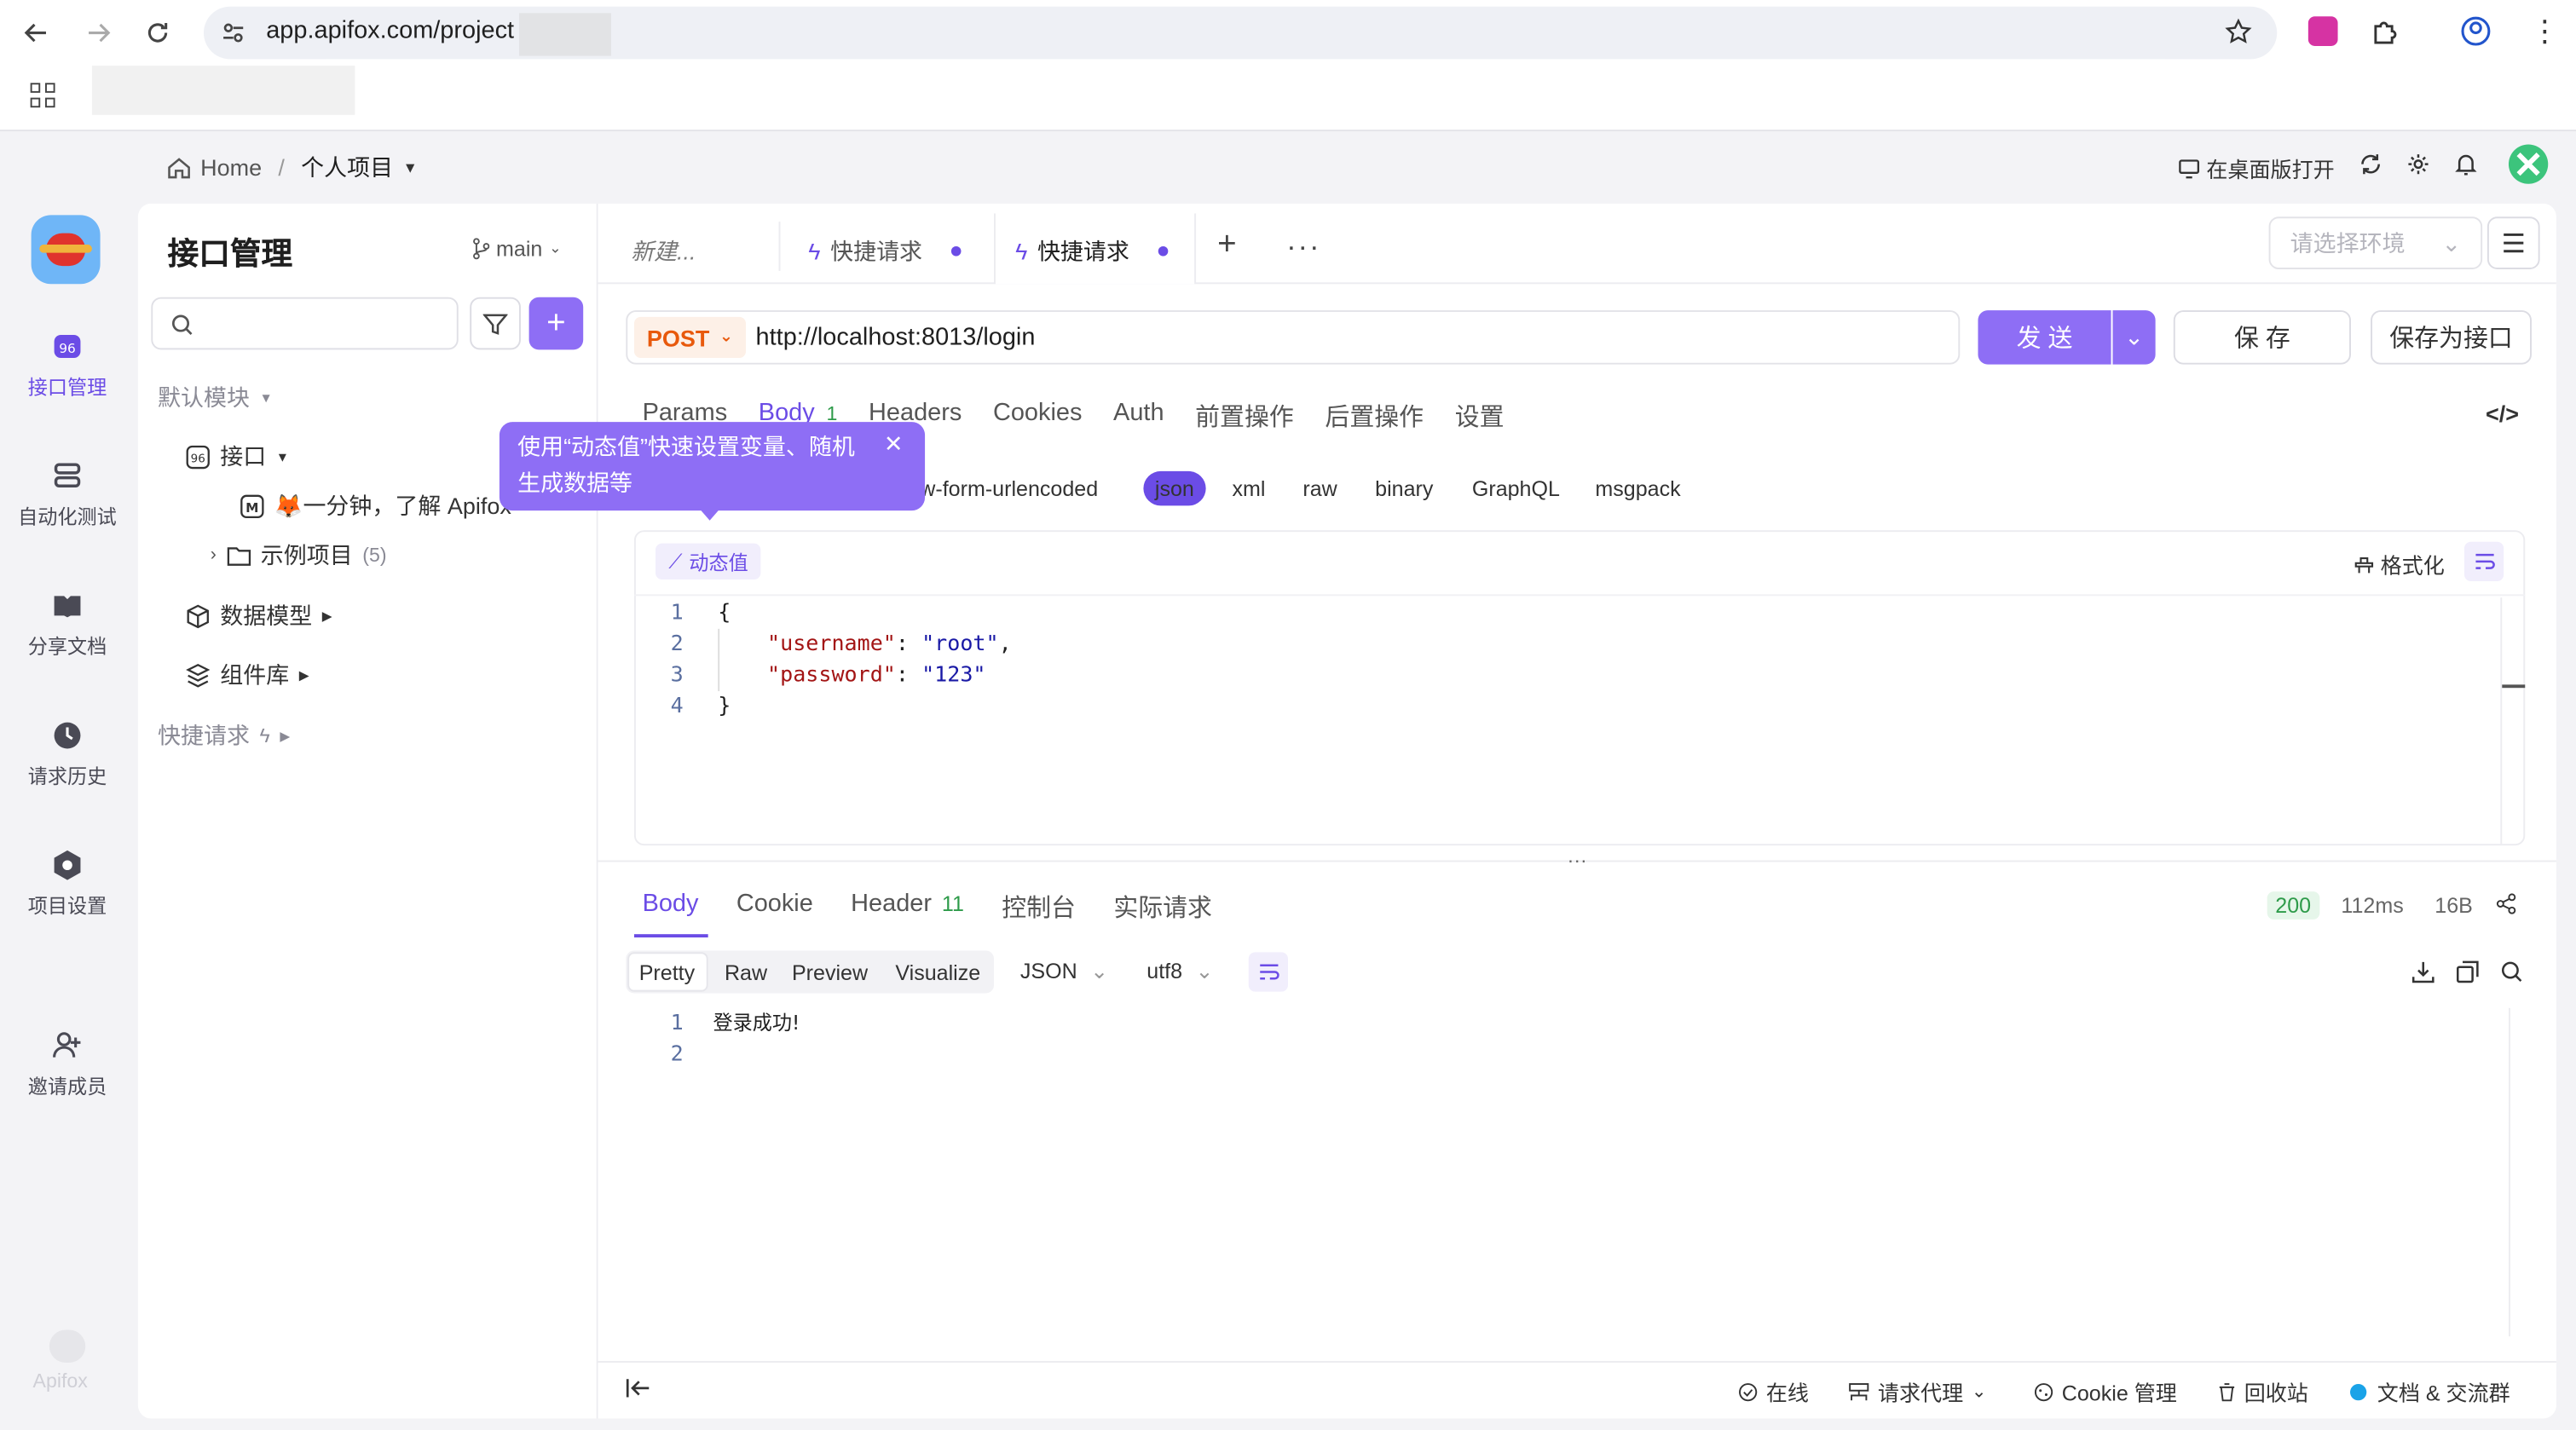  What do you see at coordinates (2422, 976) in the screenshot?
I see `download-icon` at bounding box center [2422, 976].